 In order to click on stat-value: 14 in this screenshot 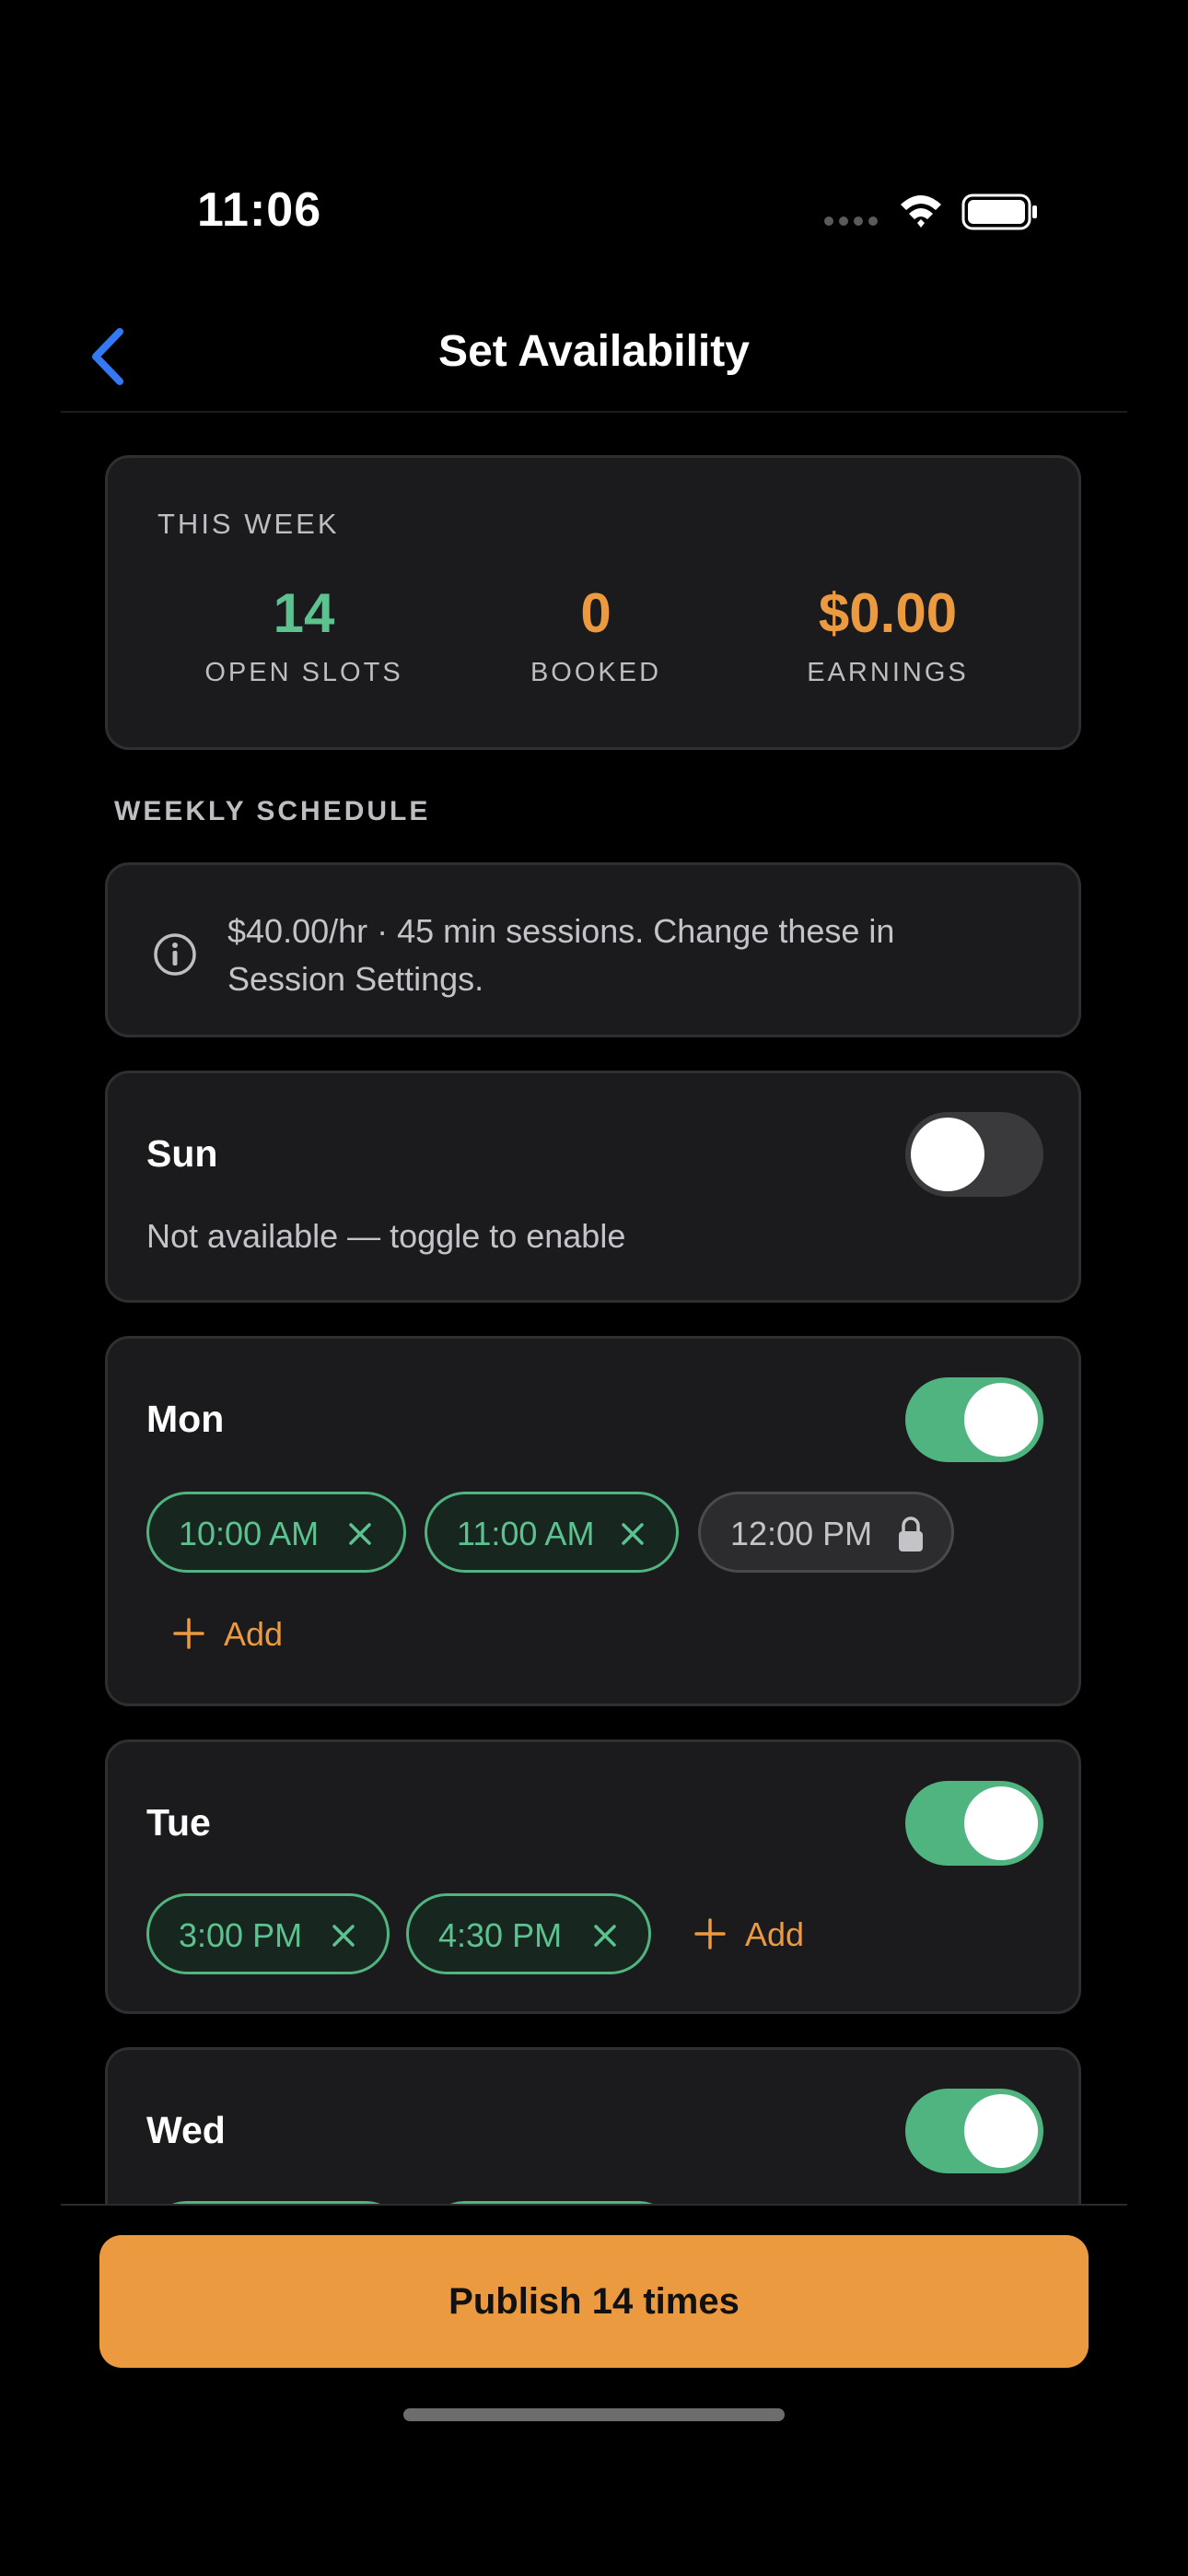, I will do `click(304, 613)`.